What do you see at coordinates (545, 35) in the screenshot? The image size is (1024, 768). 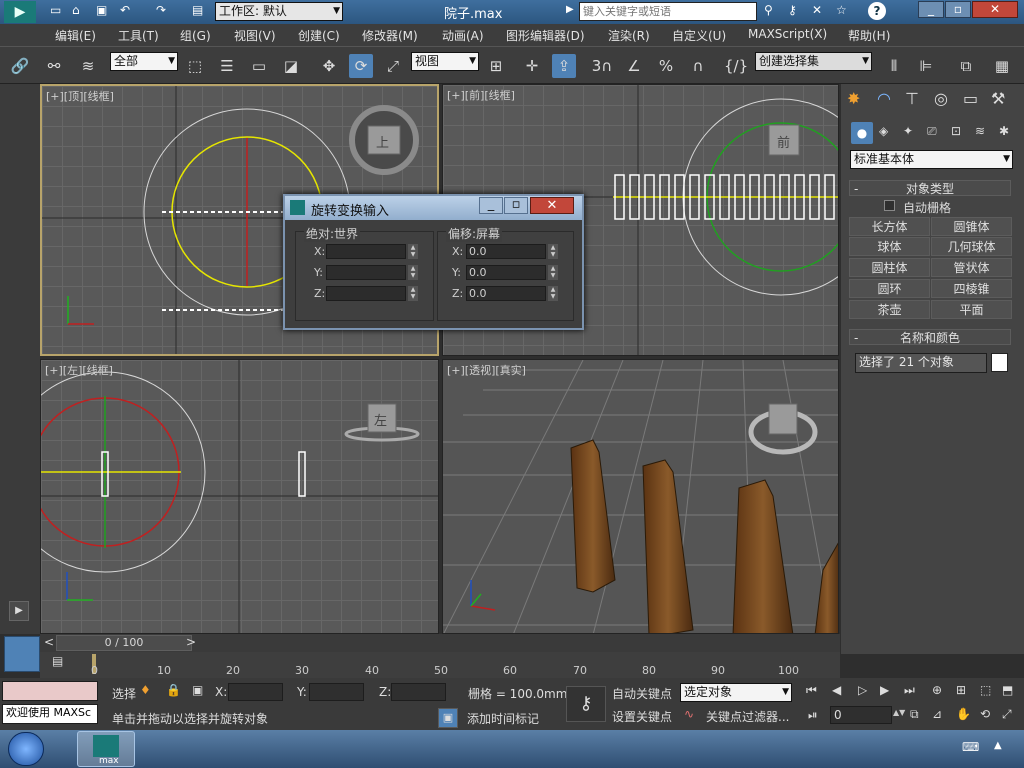 I see `menu-graph-editors: 图形编辑器(D)` at bounding box center [545, 35].